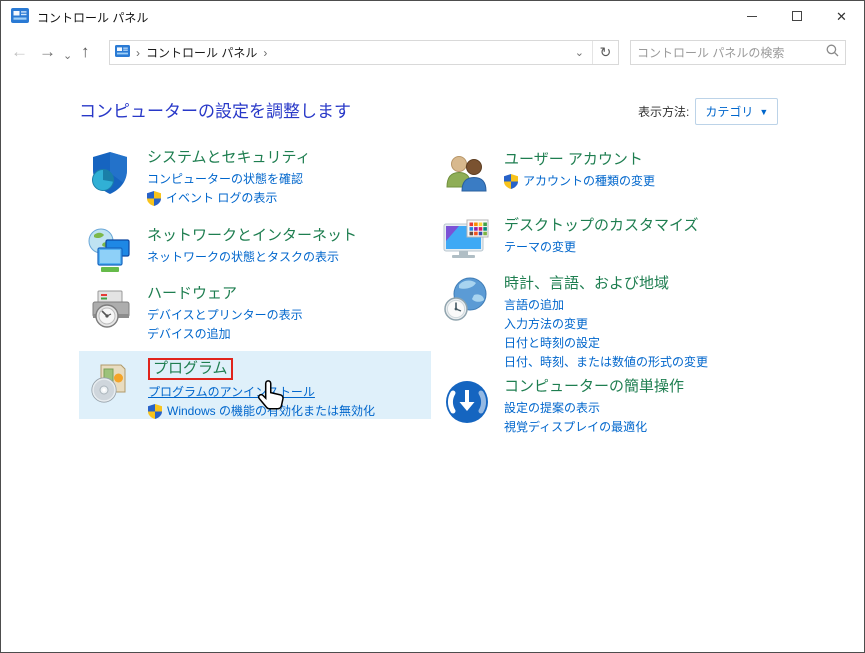 The image size is (865, 653). Describe the element at coordinates (601, 247) in the screenshot. I see `task-link: テーマの変更` at that location.